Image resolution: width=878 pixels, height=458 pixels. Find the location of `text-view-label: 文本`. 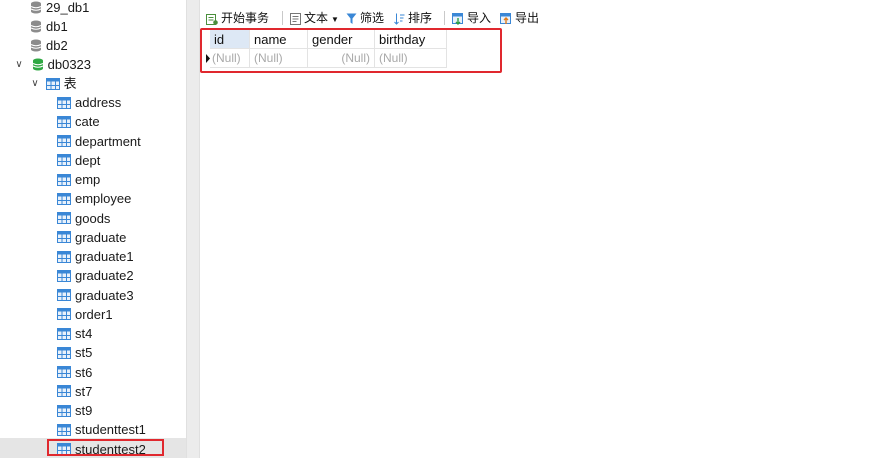

text-view-label: 文本 is located at coordinates (316, 18).